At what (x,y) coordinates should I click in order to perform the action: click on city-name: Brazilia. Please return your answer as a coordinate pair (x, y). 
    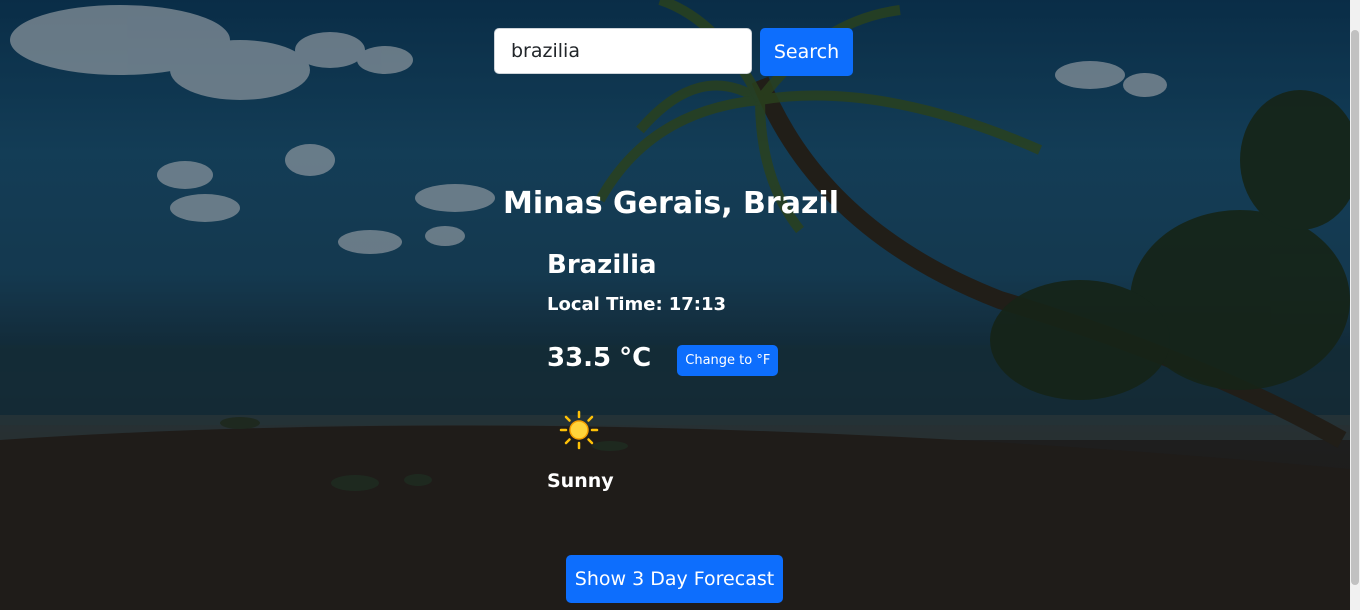
    Looking at the image, I should click on (602, 265).